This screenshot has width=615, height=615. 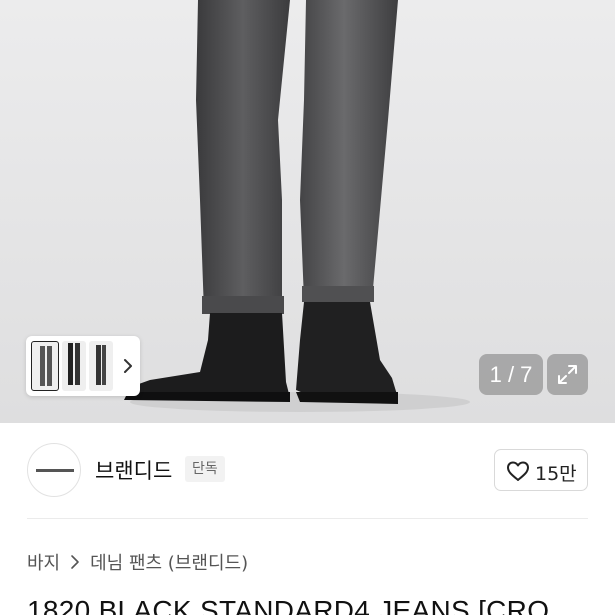 I want to click on like-count: 15만, so click(x=556, y=474).